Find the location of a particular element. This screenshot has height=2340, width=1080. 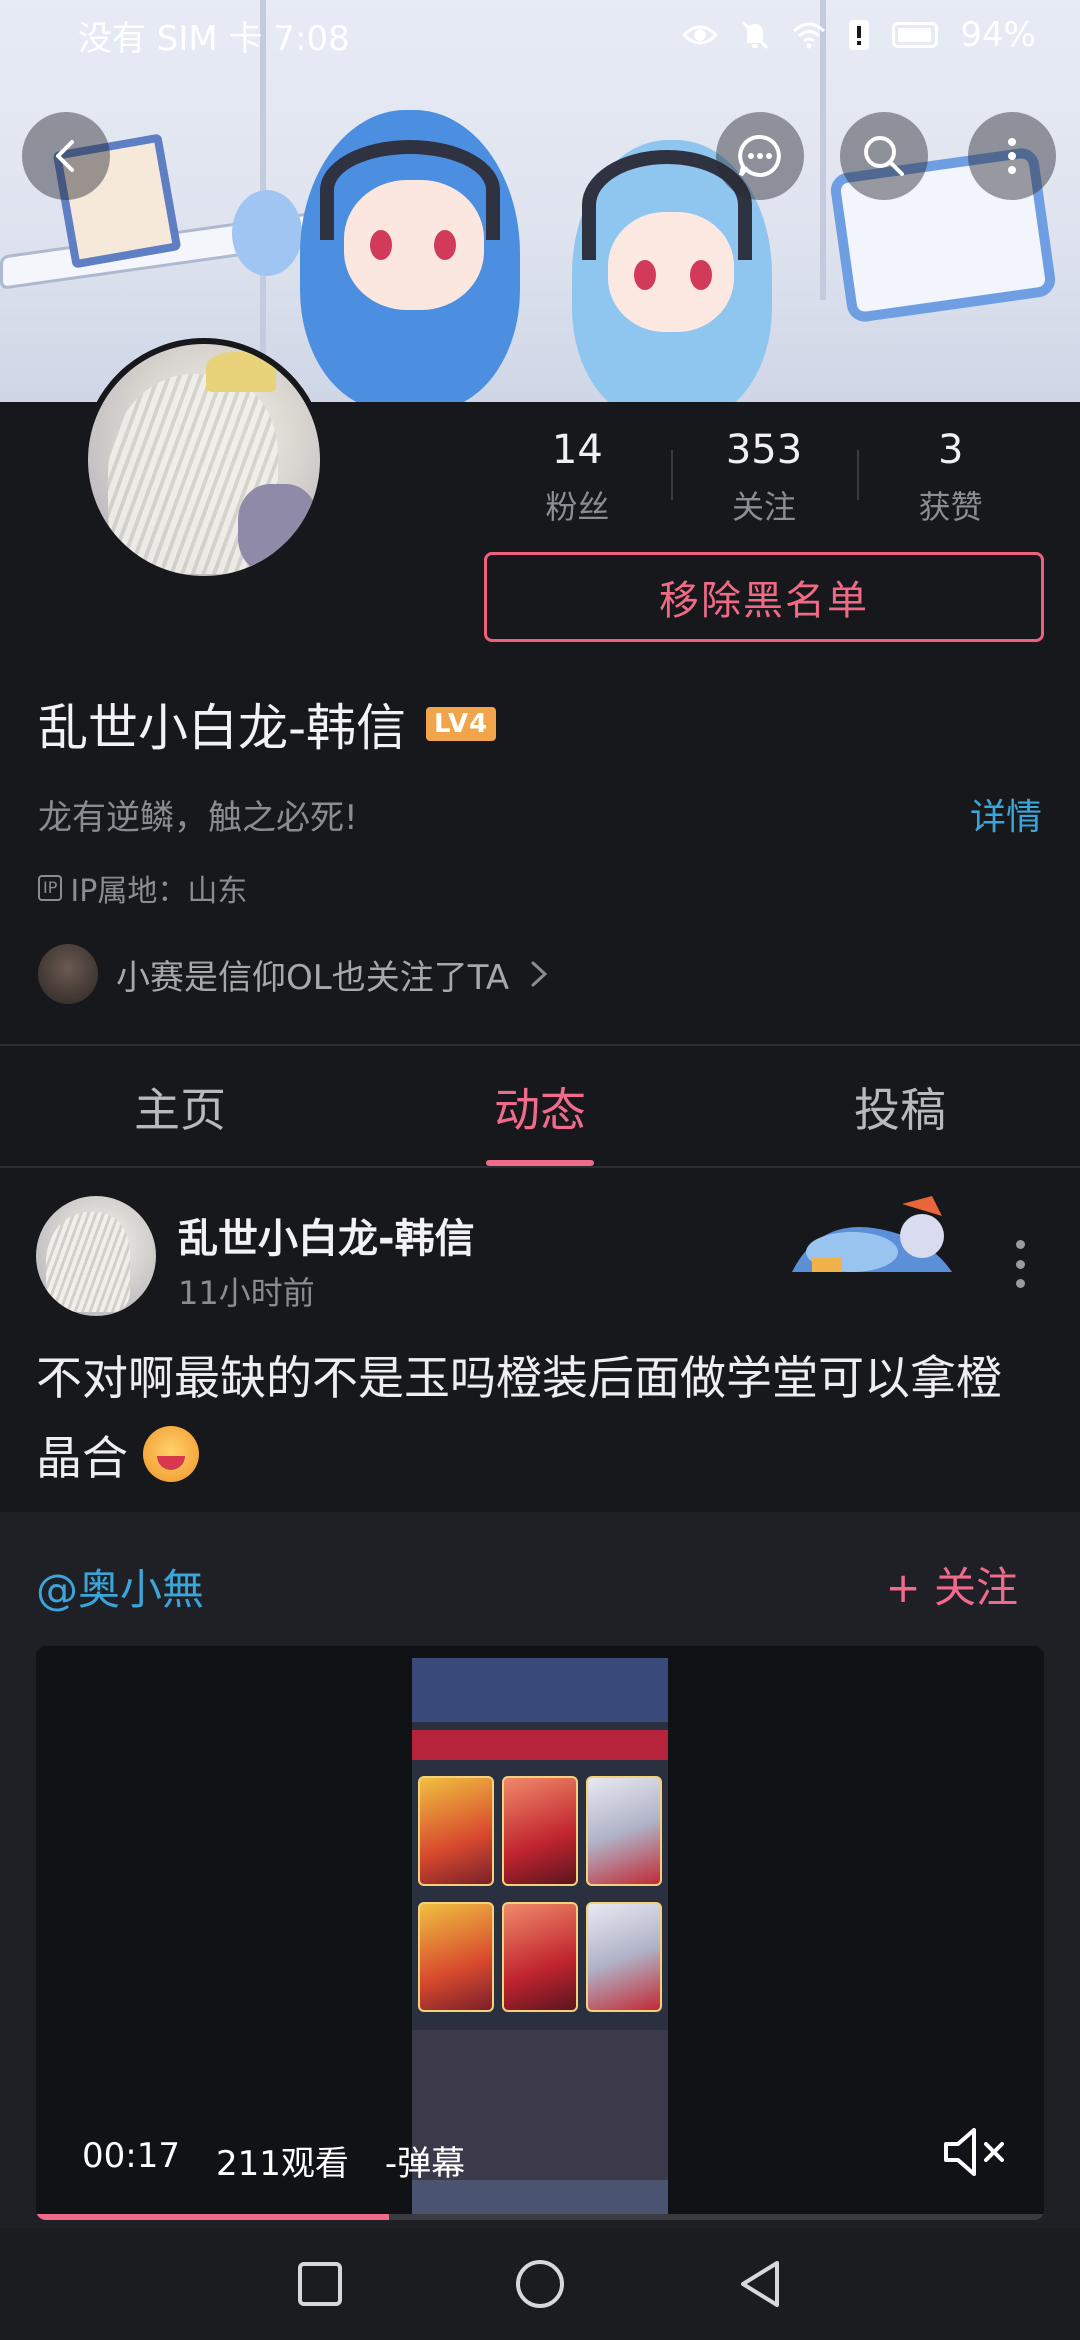

profile-name: 乱世小白龙-韩信 is located at coordinates (222, 728).